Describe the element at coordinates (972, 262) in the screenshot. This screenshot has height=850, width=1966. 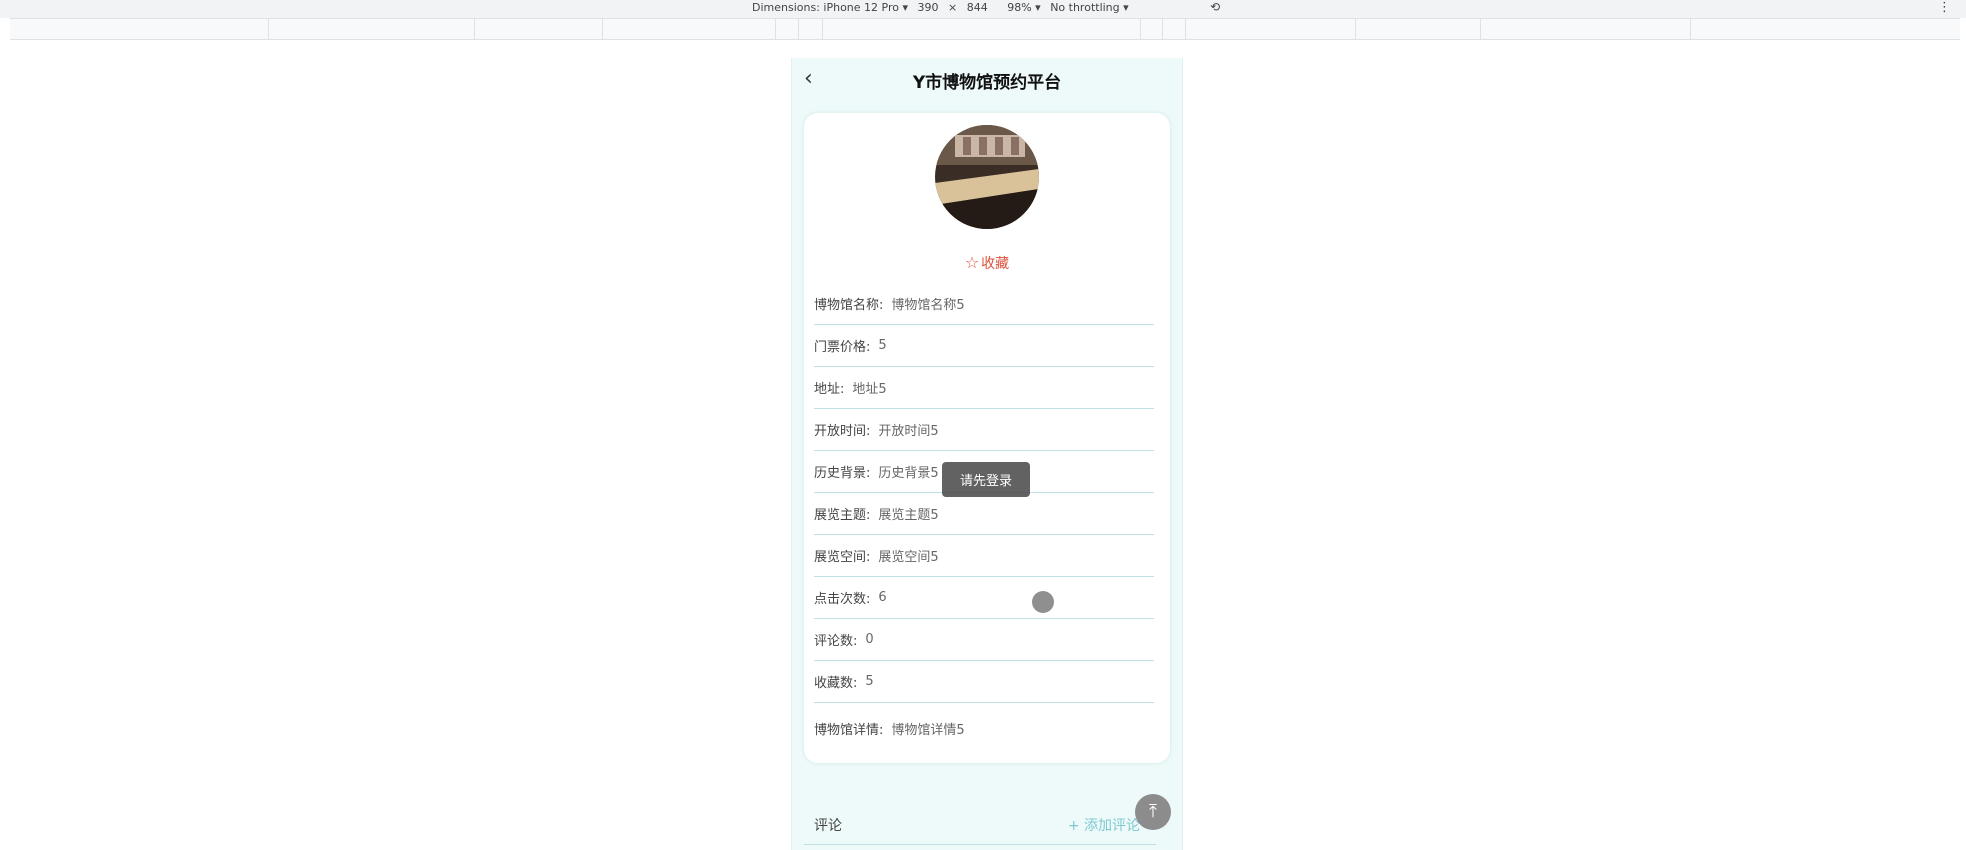
I see `star-outline-icon: ☆` at that location.